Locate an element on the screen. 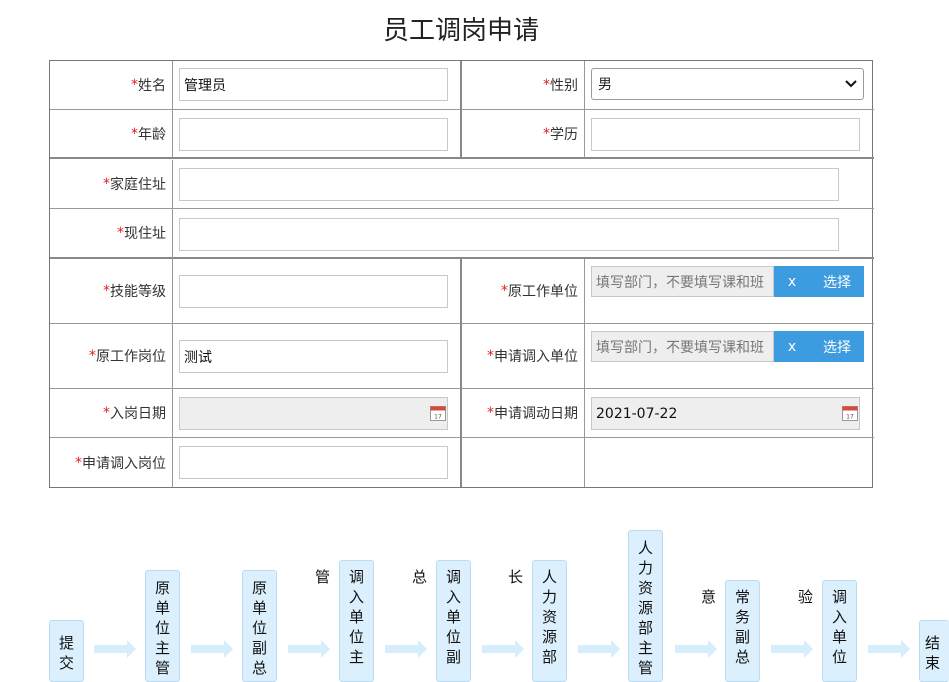 The height and width of the screenshot is (682, 949). flow-node-orig-unit-vp: 原单位副总 is located at coordinates (259, 626).